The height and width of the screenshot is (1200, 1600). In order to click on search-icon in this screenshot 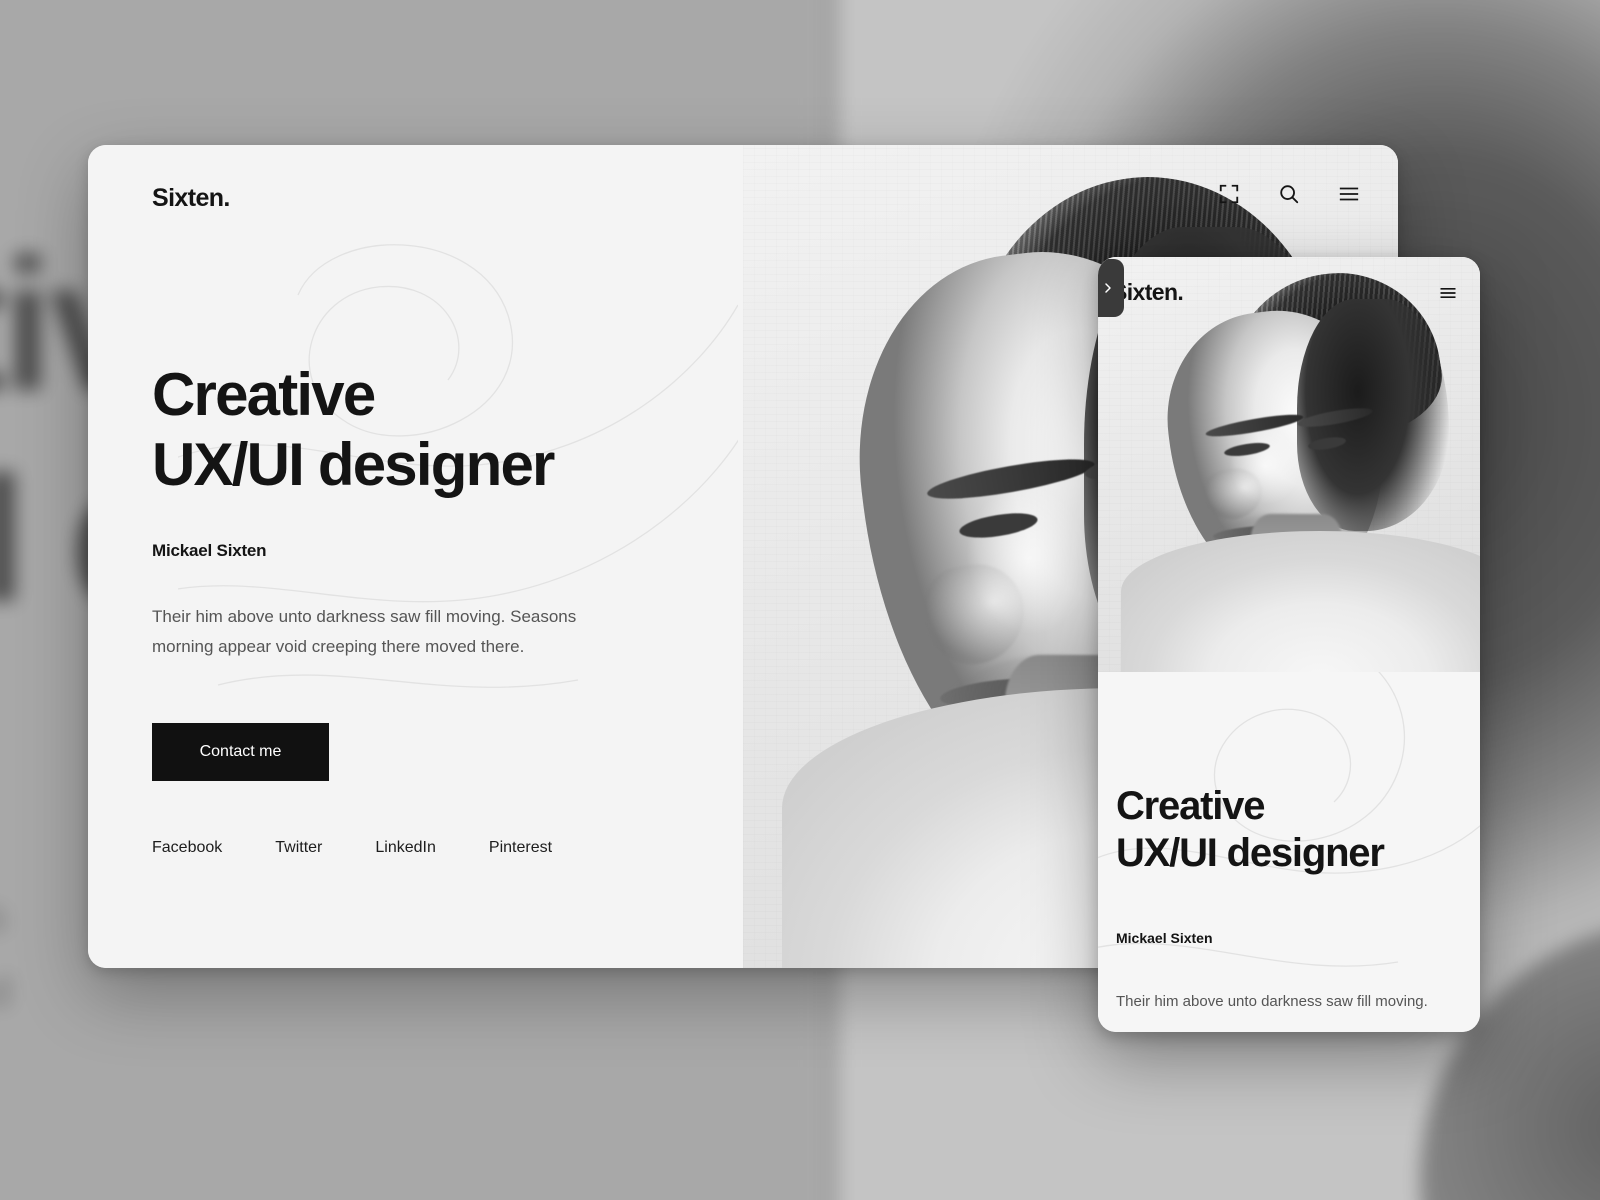, I will do `click(1289, 194)`.